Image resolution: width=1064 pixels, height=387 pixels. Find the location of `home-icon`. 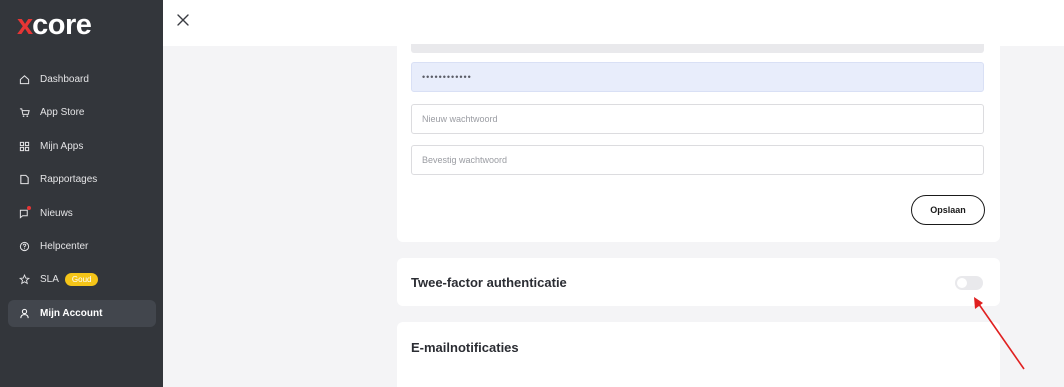

home-icon is located at coordinates (24, 80).